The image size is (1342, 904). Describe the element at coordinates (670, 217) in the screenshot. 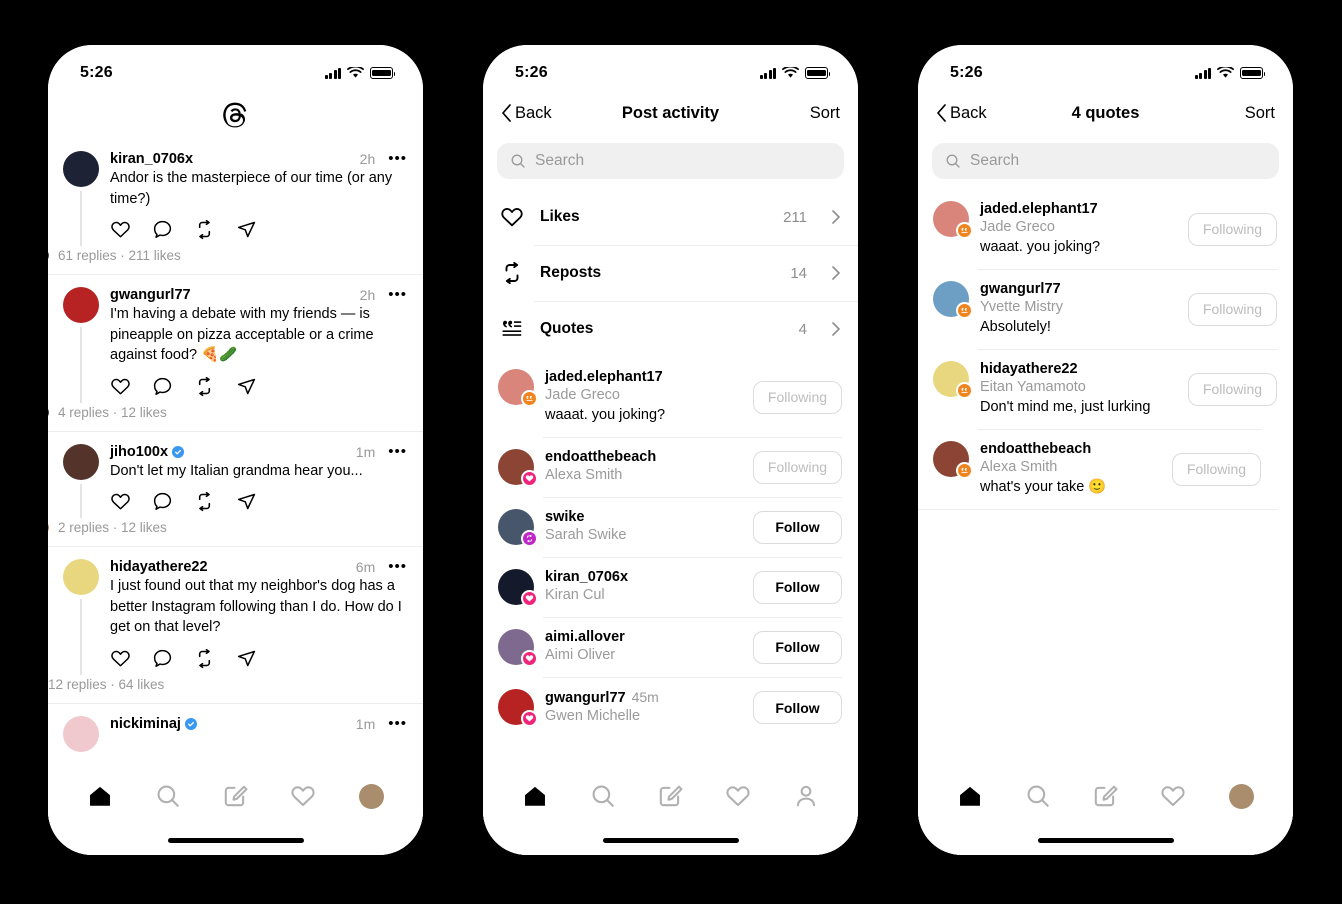

I see `activity-row-likes: Likes 211` at that location.